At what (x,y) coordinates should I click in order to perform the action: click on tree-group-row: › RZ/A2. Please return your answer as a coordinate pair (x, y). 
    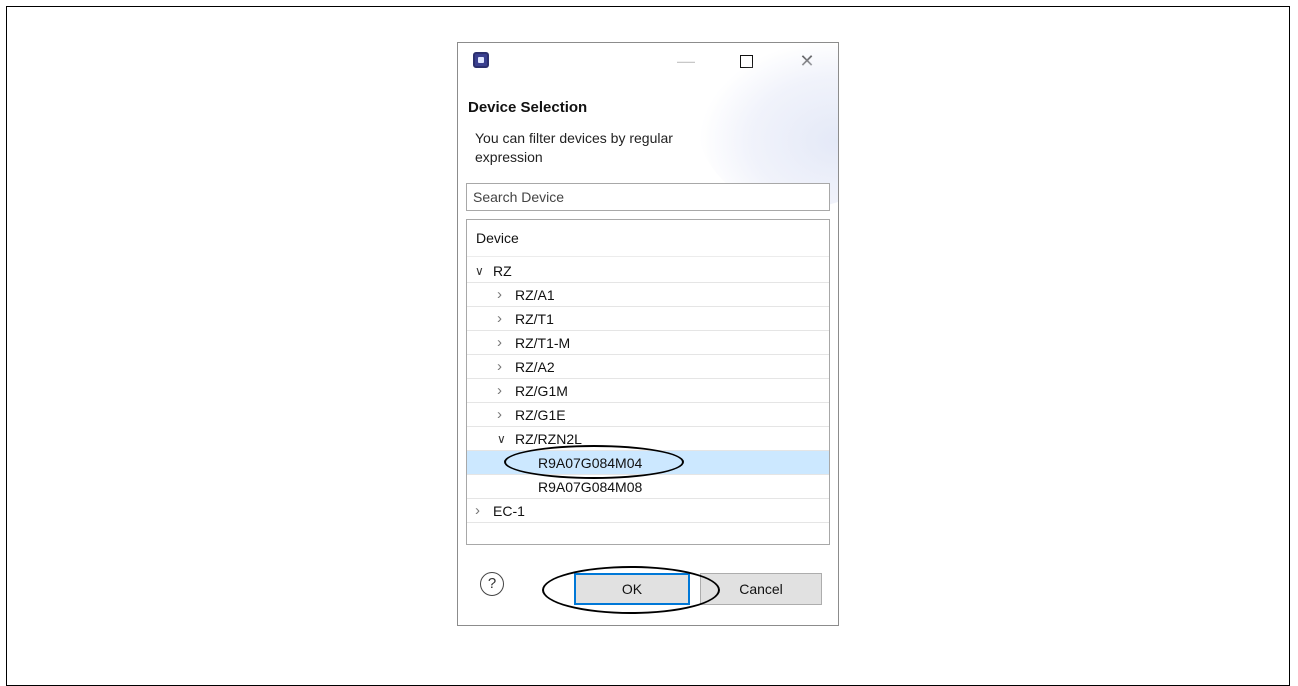
    Looking at the image, I should click on (648, 367).